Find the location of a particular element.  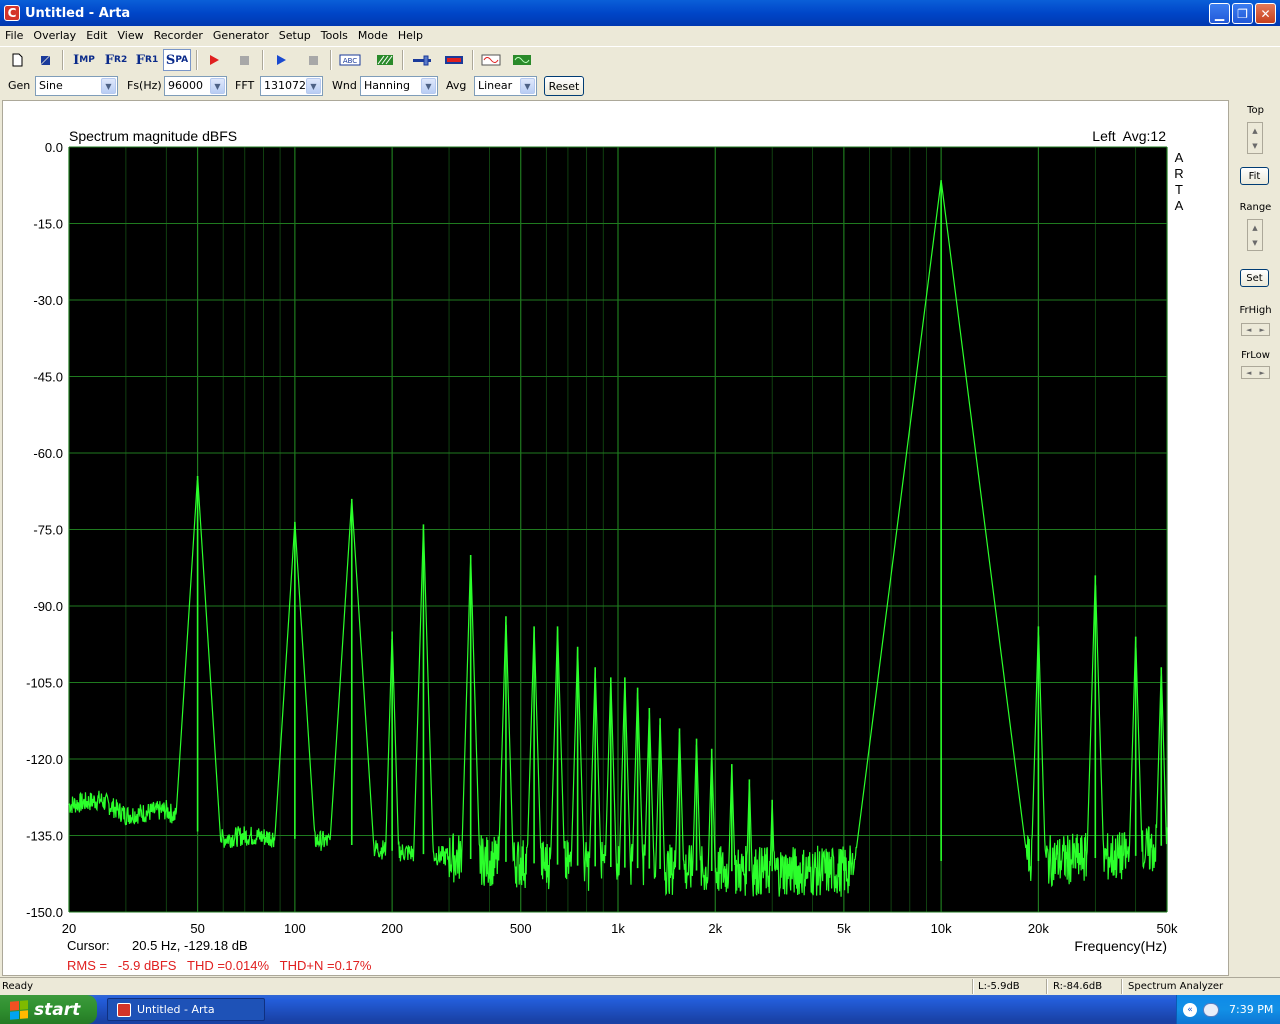

fit-button: Fit is located at coordinates (1254, 176).